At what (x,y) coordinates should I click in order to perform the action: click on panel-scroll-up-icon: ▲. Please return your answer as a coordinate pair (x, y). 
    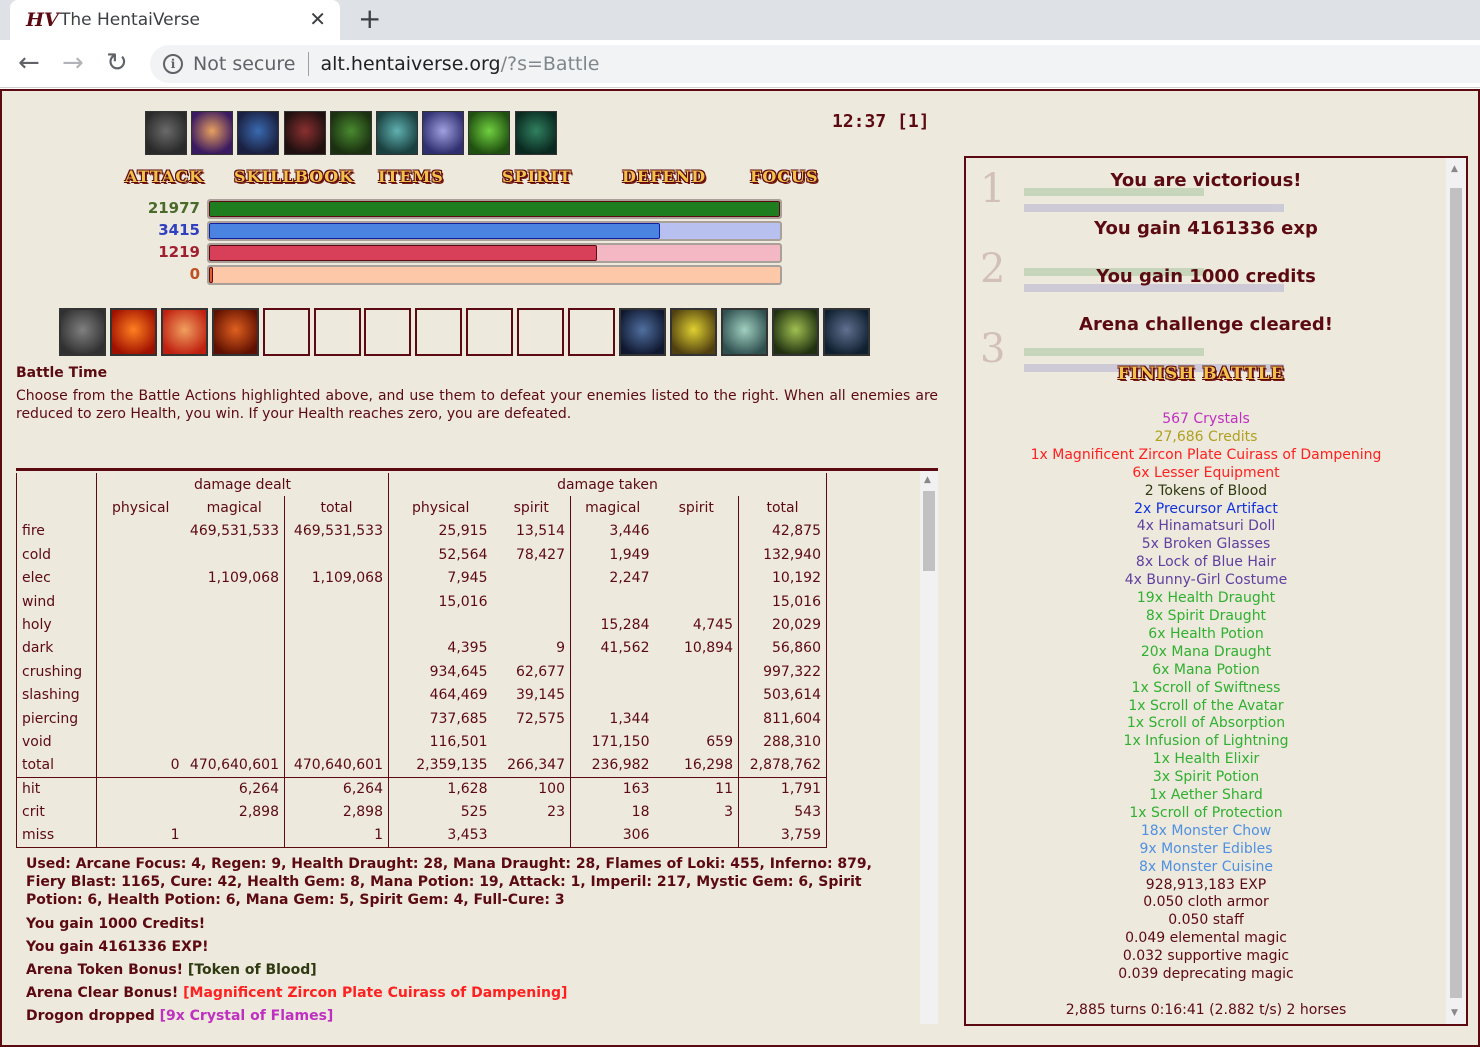
    Looking at the image, I should click on (1454, 169).